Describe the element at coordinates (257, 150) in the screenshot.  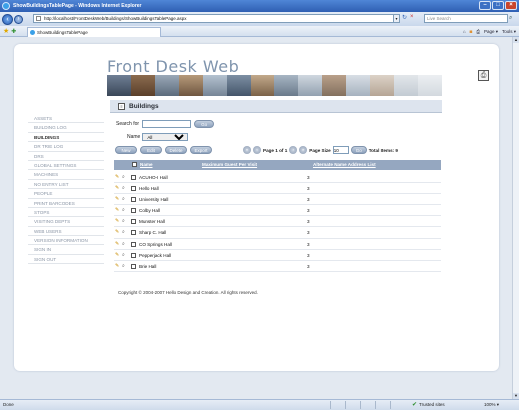
I see `previous-page-icon: ‹` at that location.